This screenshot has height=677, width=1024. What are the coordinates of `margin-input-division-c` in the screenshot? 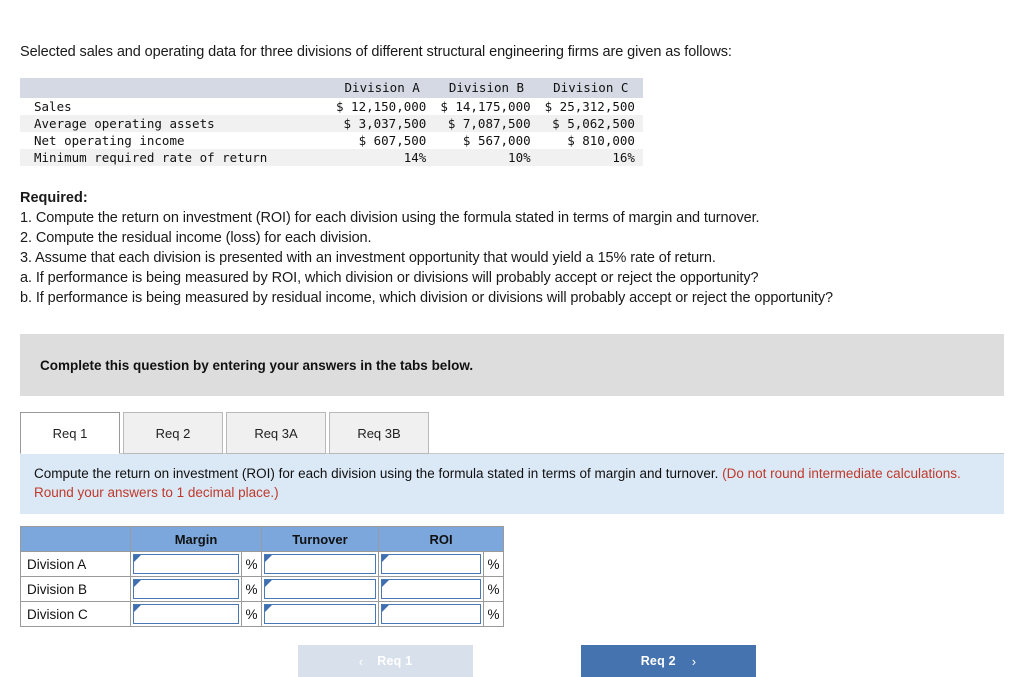 It's located at (186, 614).